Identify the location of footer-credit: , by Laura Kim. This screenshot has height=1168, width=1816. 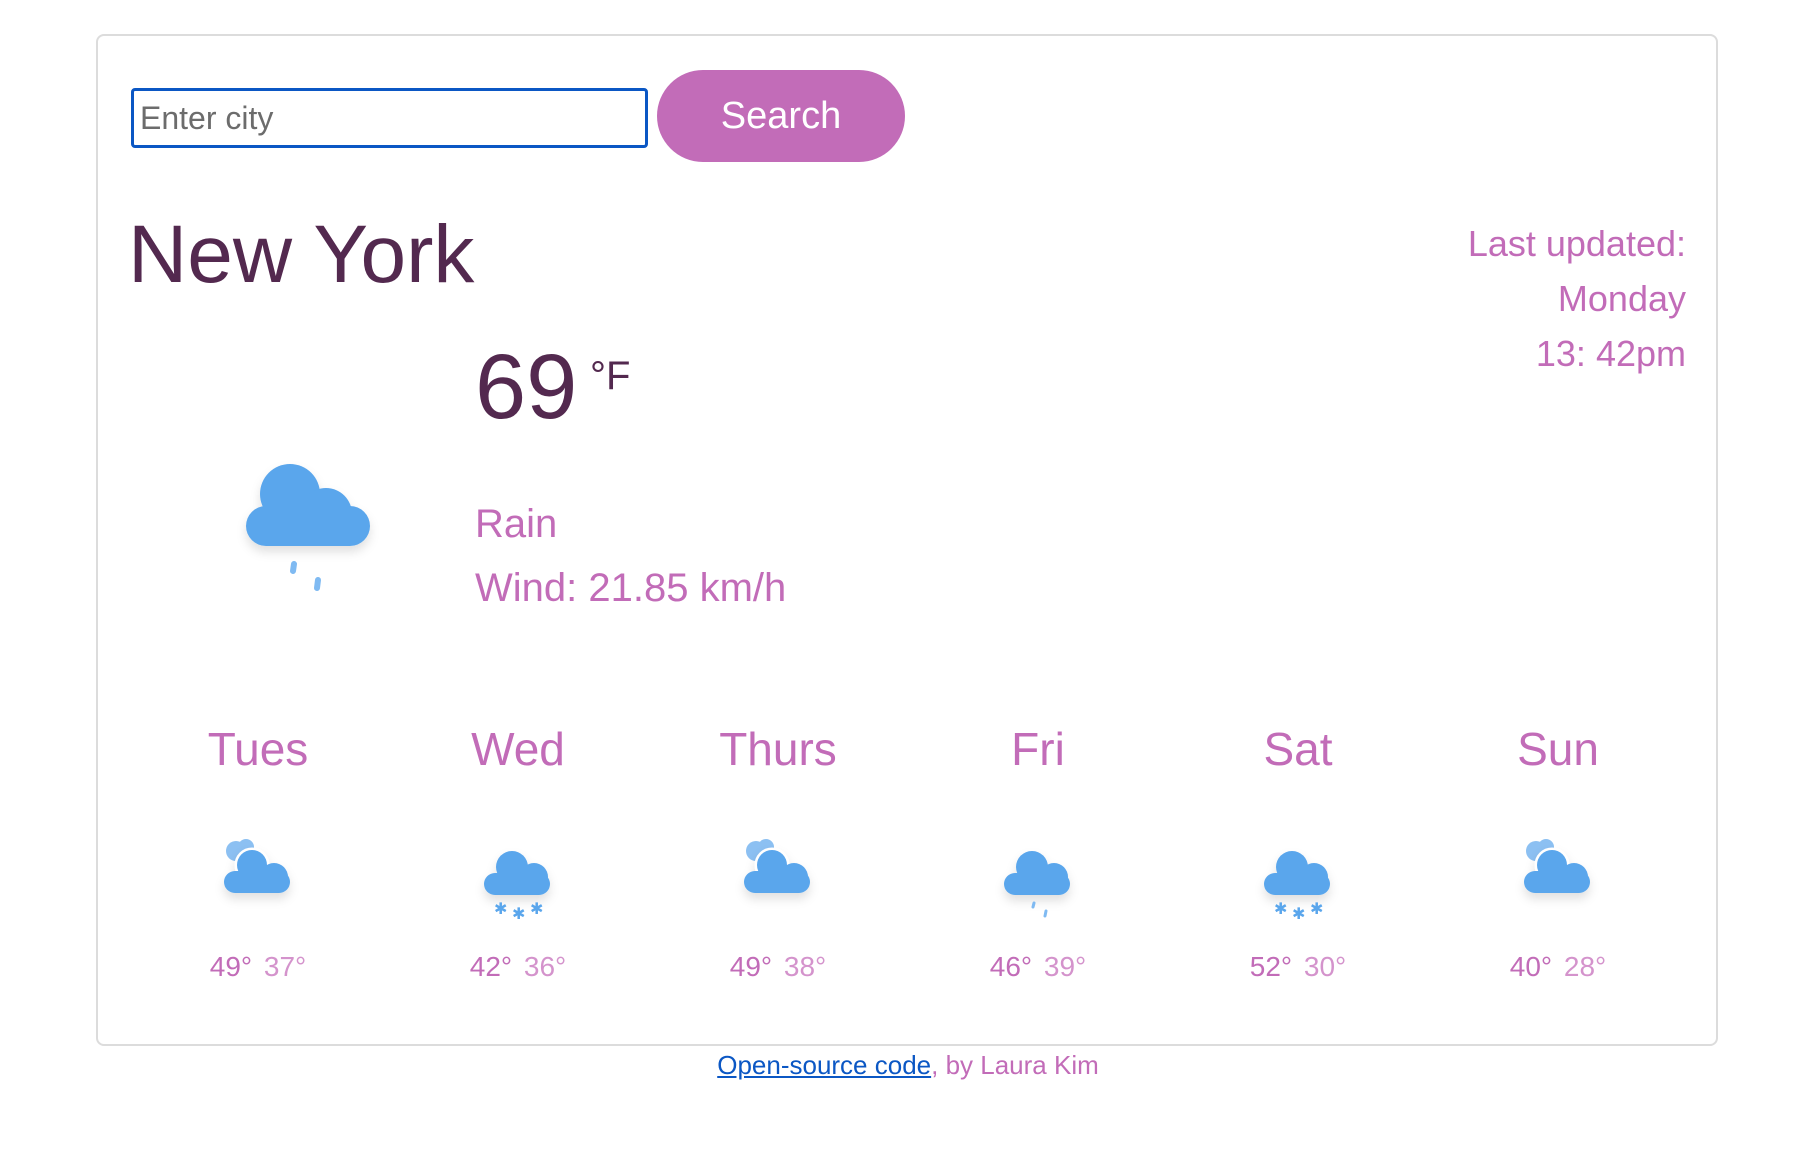
(1015, 1065).